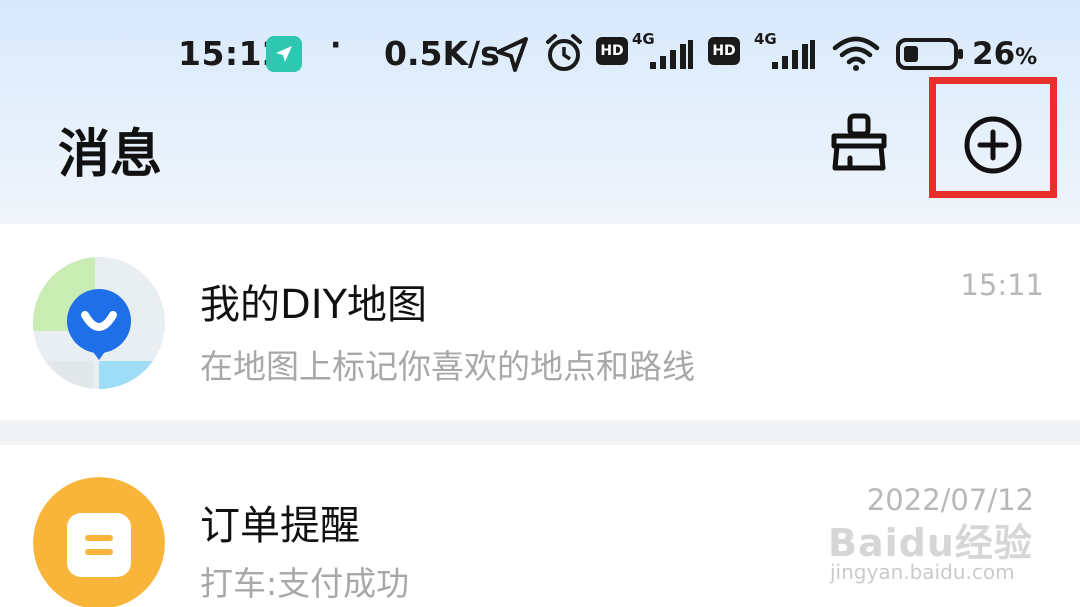 The width and height of the screenshot is (1080, 607). Describe the element at coordinates (447, 366) in the screenshot. I see `message-preview: 在地图上标记你喜欢的地点和路线` at that location.